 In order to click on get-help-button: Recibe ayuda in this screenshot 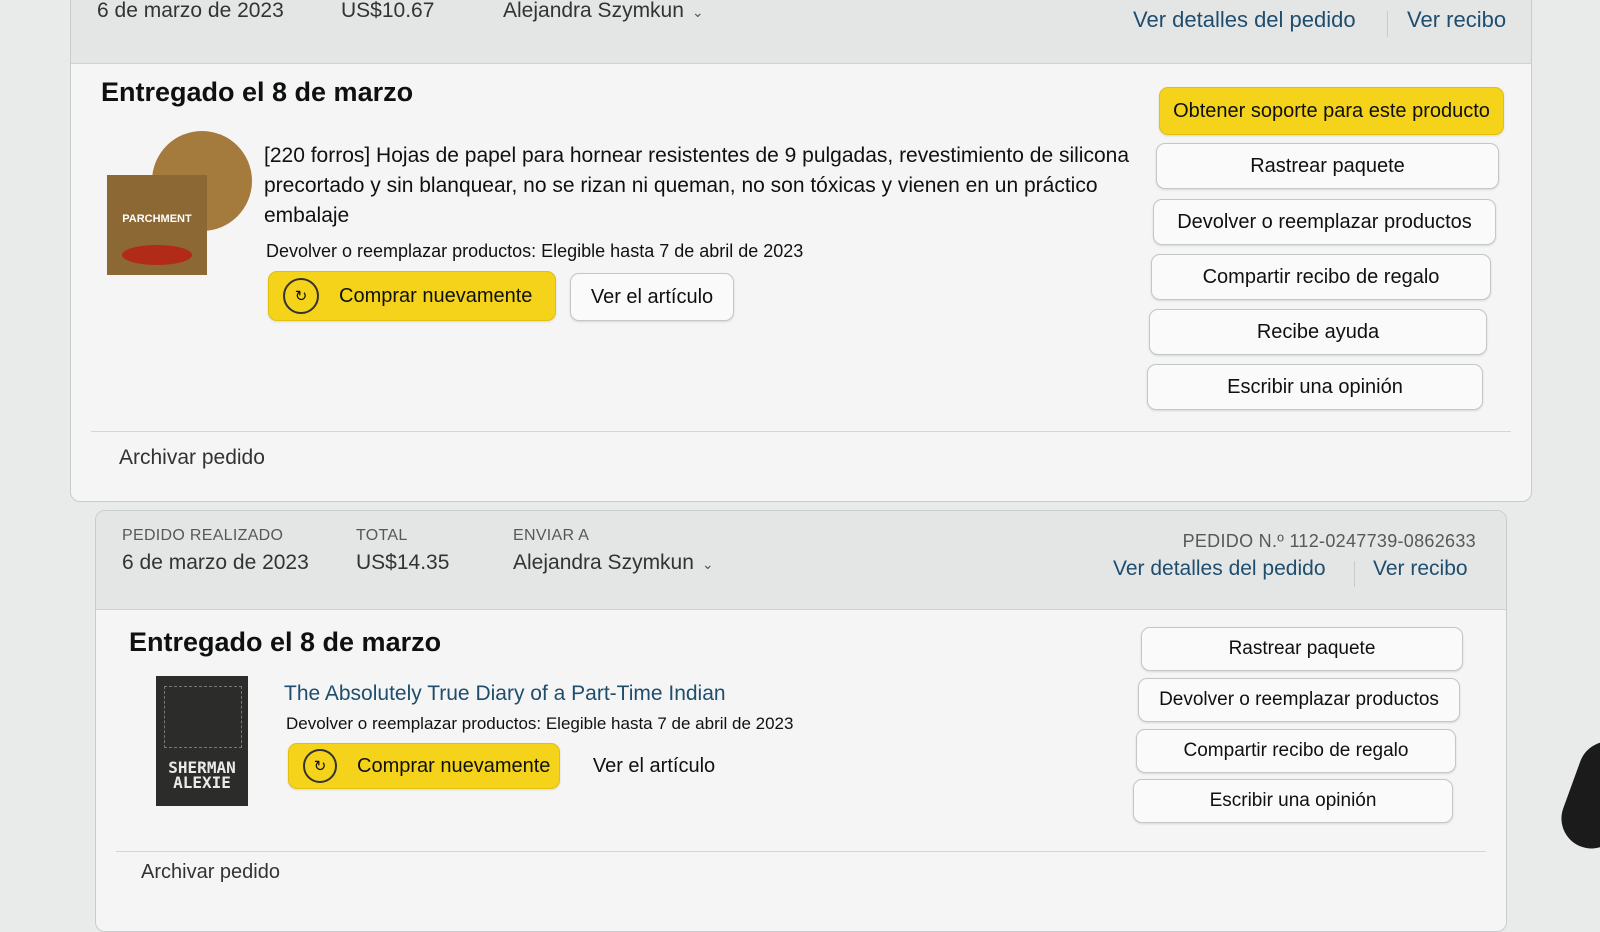, I will do `click(1318, 332)`.